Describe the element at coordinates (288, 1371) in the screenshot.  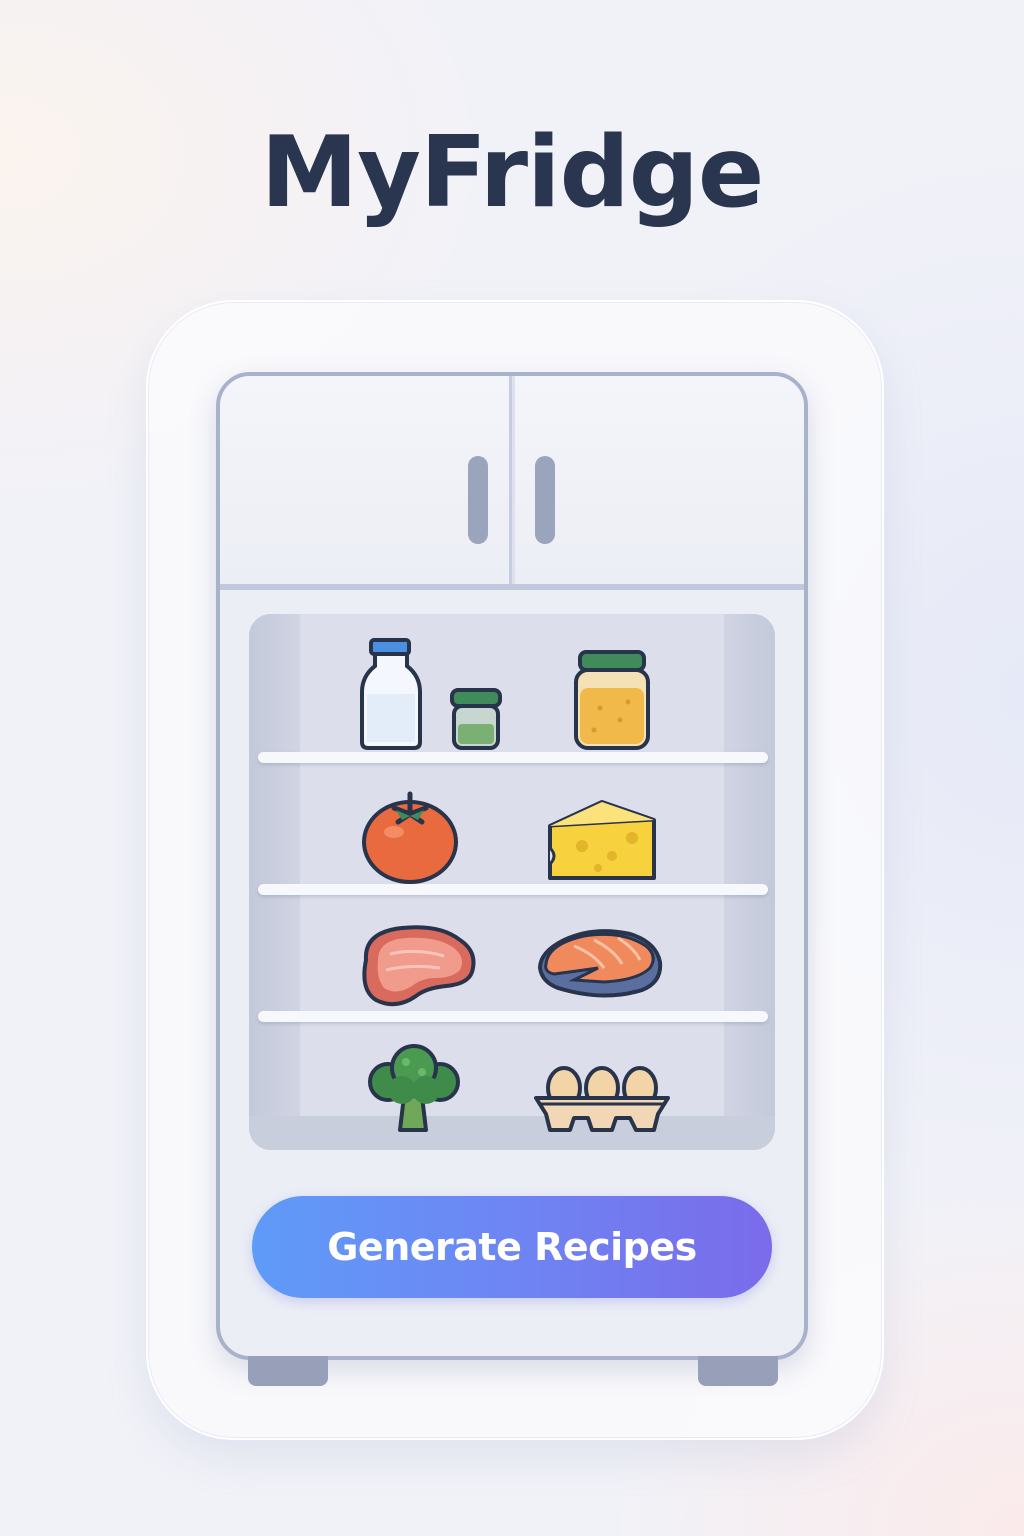
I see `fridge-foot-left` at that location.